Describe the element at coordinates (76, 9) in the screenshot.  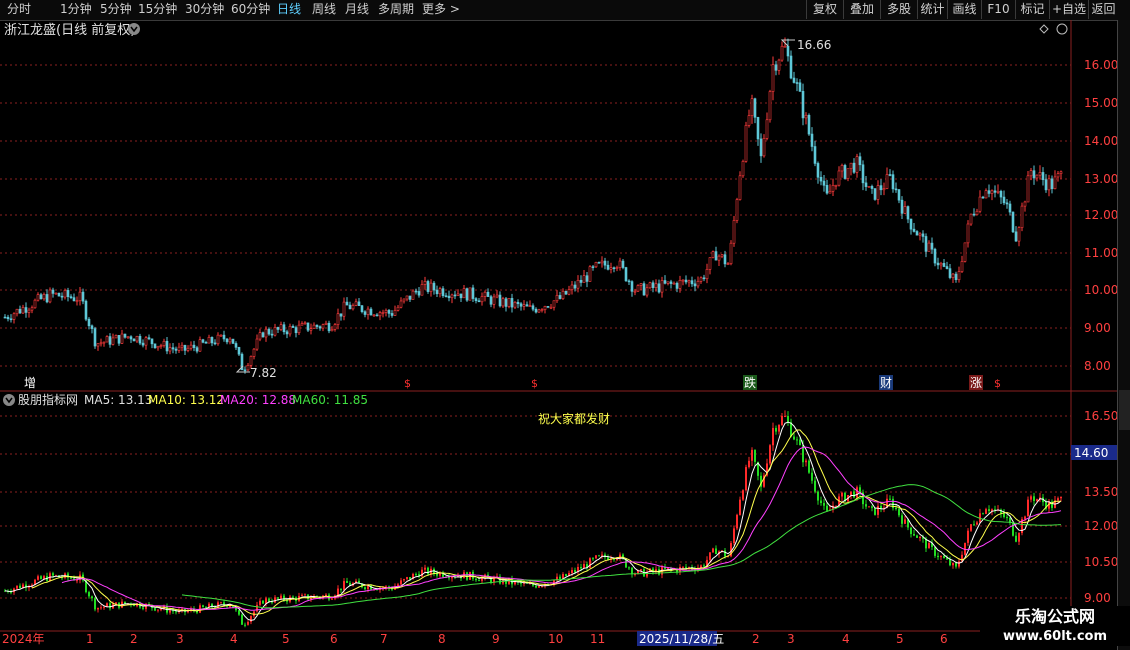
I see `period-tab-1min: 1分钟` at that location.